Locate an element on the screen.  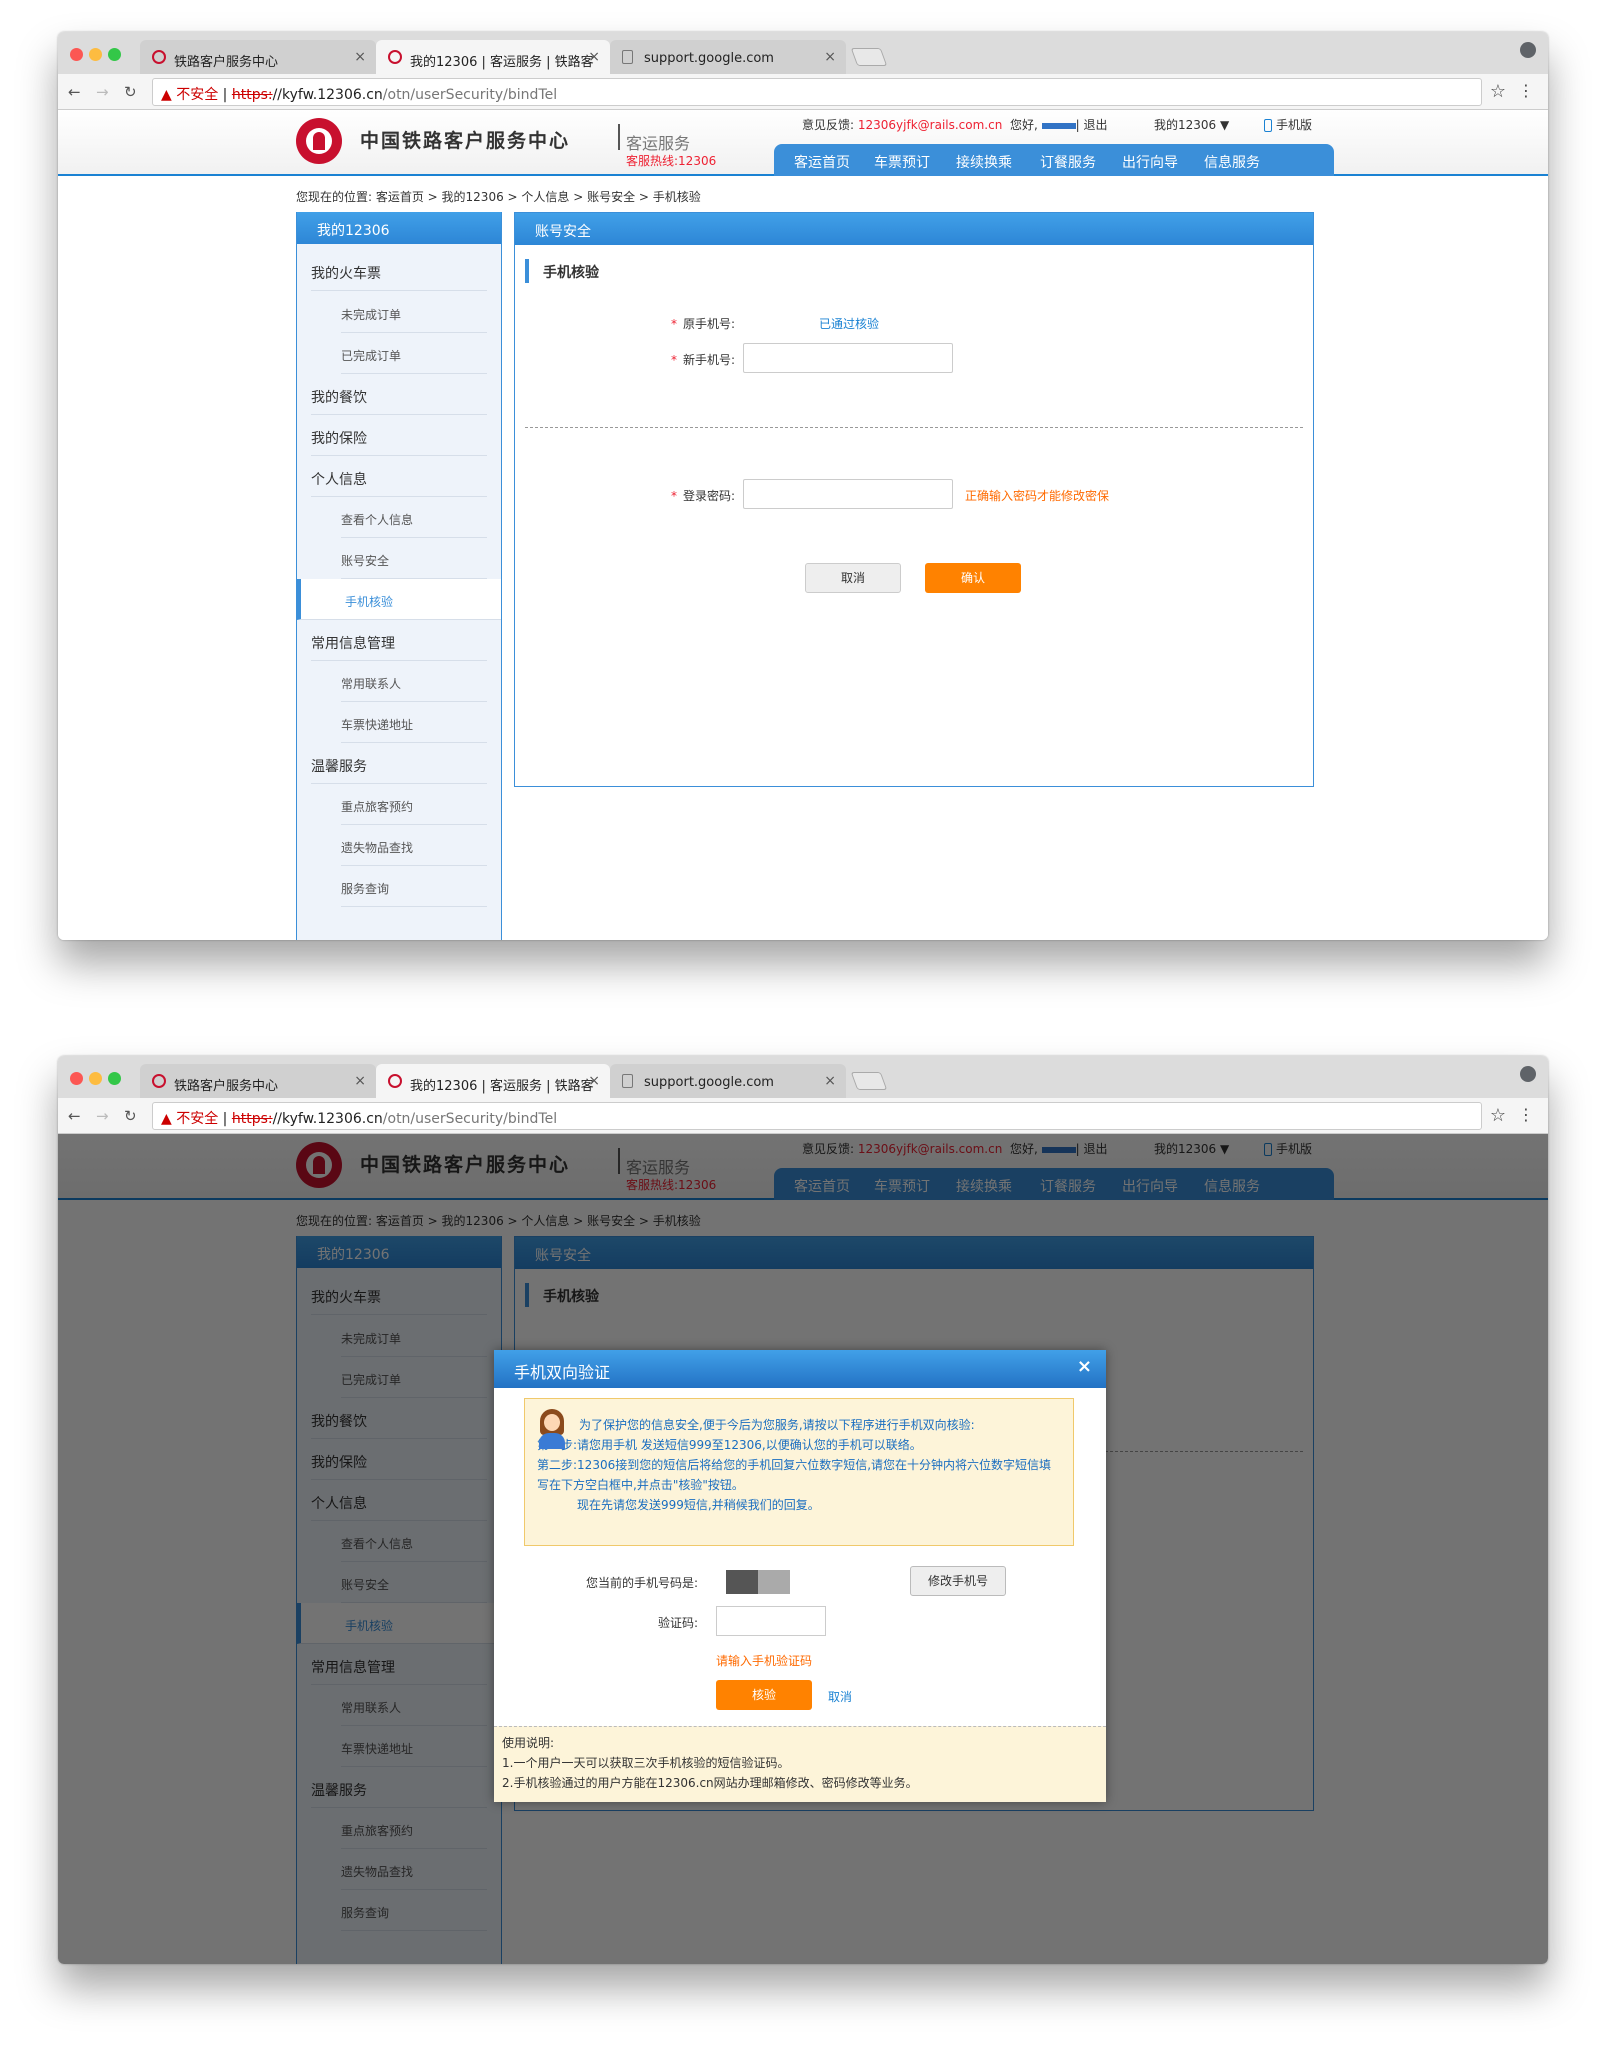
feedback-email-link: 12306yjfk@rails.com.cn is located at coordinates (930, 125).